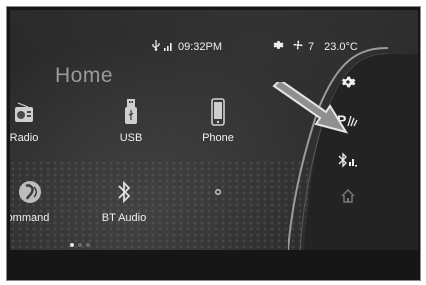 The width and height of the screenshot is (426, 285). I want to click on tile-usb: USB, so click(131, 121).